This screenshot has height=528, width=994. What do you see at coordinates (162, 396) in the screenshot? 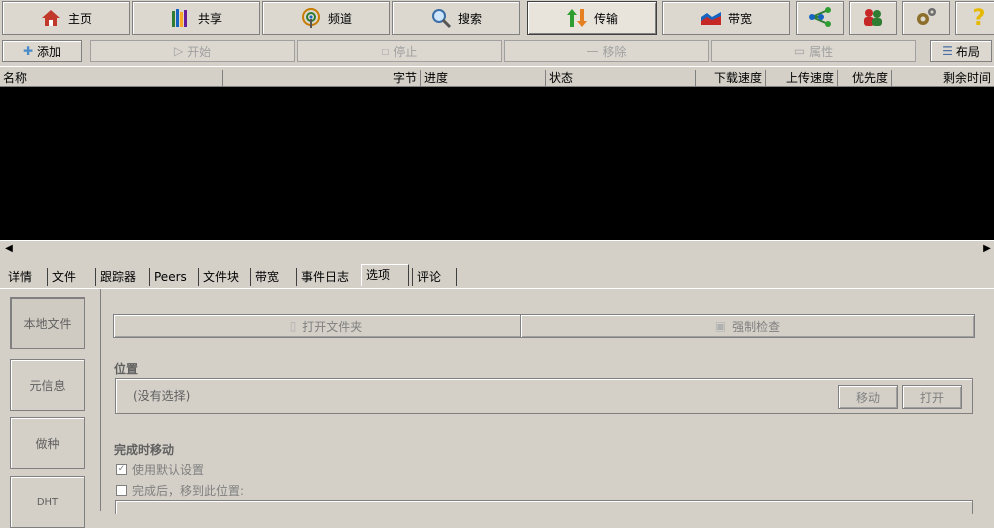
I see `location-value: (没有选择)` at bounding box center [162, 396].